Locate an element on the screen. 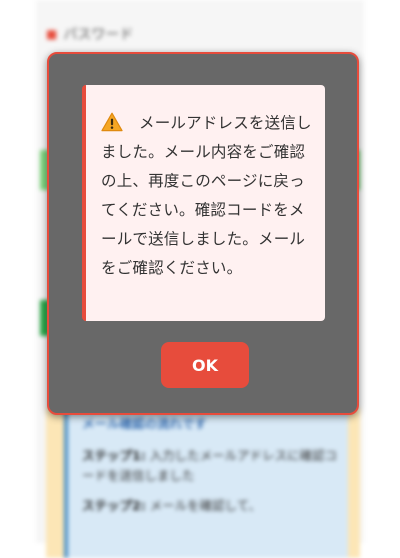  info-step-2: ステップ2: メールを確認して、 is located at coordinates (210, 506).